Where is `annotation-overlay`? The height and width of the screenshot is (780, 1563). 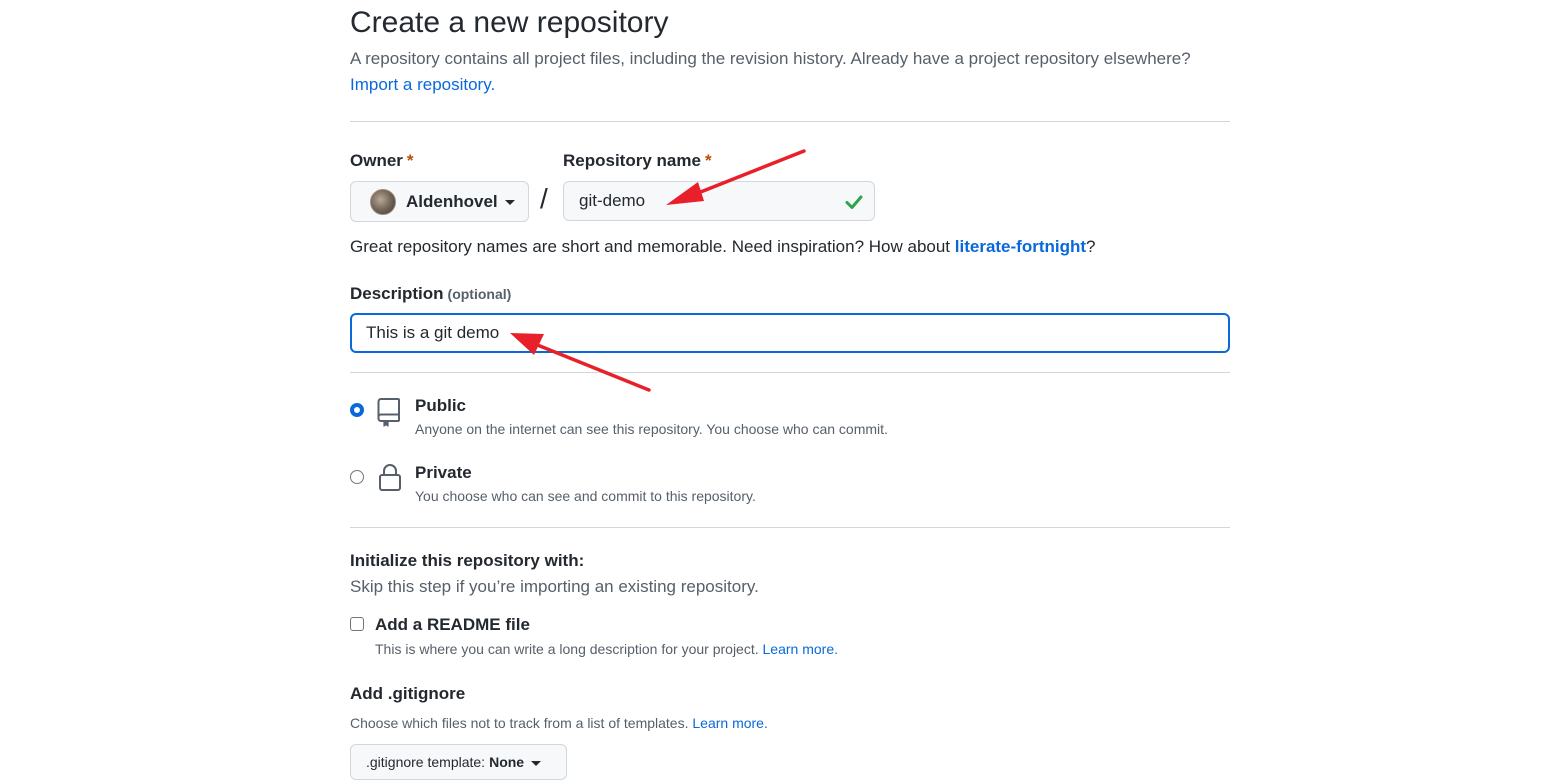 annotation-overlay is located at coordinates (658, 270).